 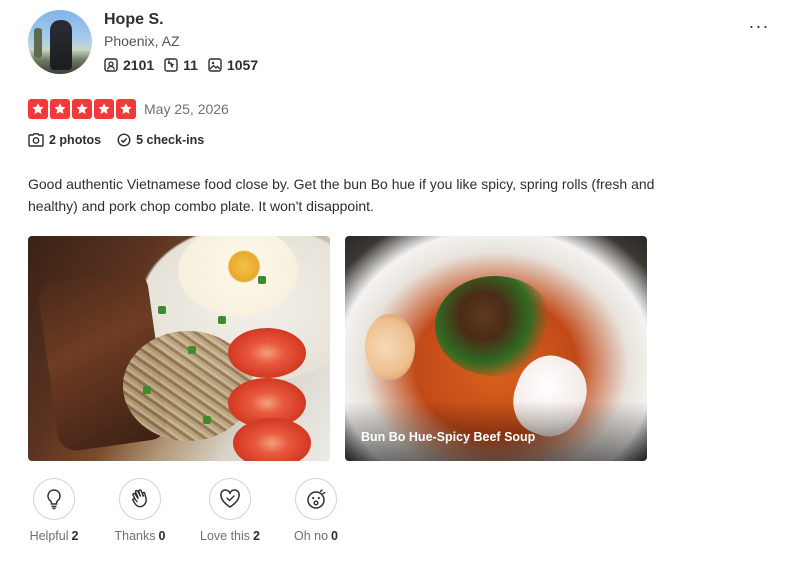 I want to click on reaction-thanks: Thanks 0, so click(x=140, y=510).